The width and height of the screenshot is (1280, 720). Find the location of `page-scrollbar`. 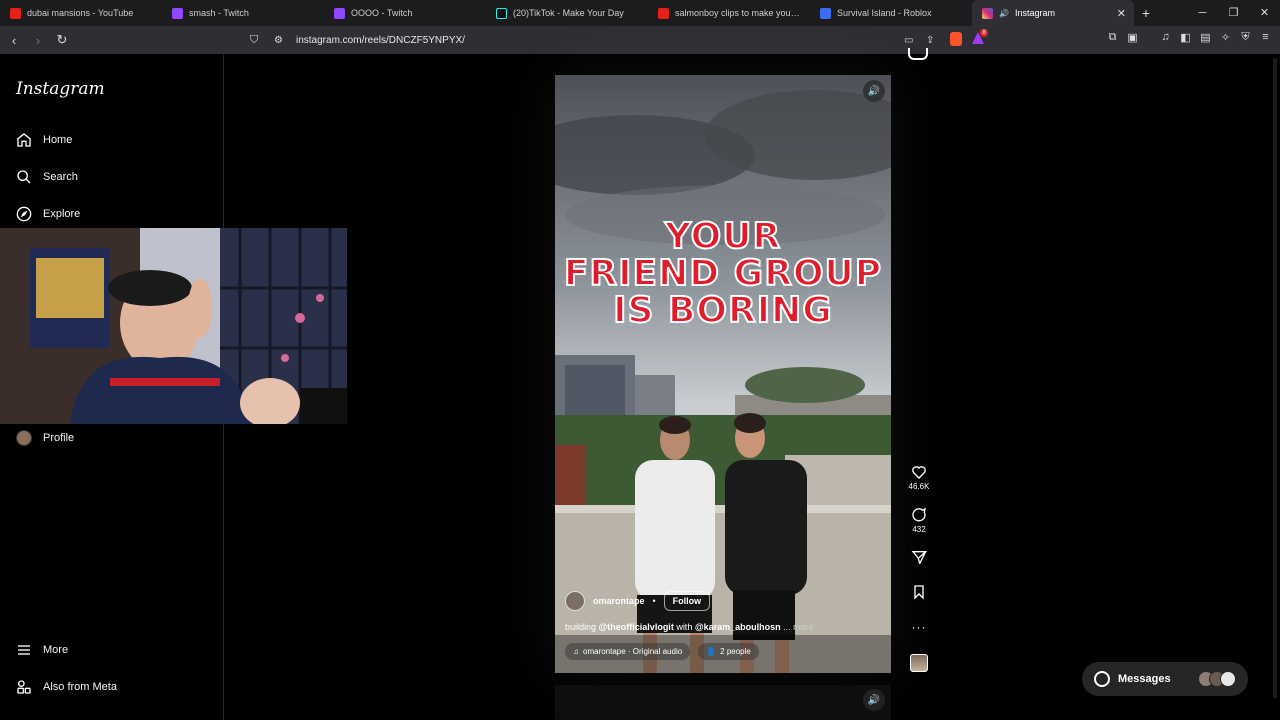

page-scrollbar is located at coordinates (1275, 378).